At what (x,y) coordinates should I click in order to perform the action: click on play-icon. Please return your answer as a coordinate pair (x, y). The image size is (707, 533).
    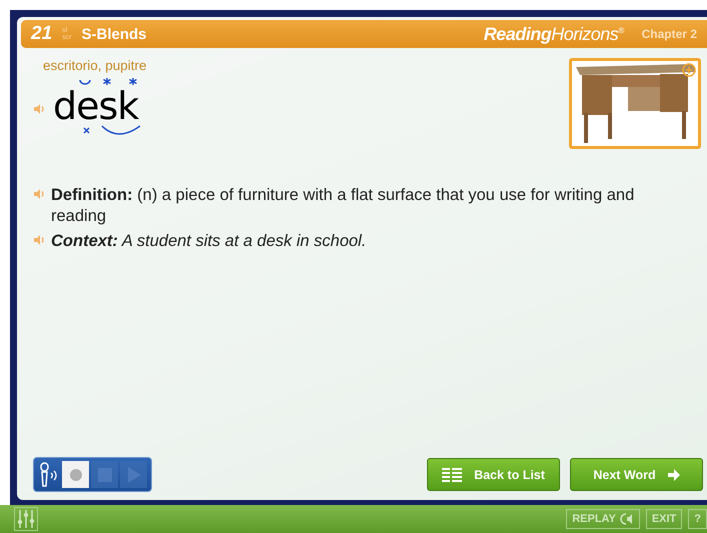
    Looking at the image, I should click on (133, 474).